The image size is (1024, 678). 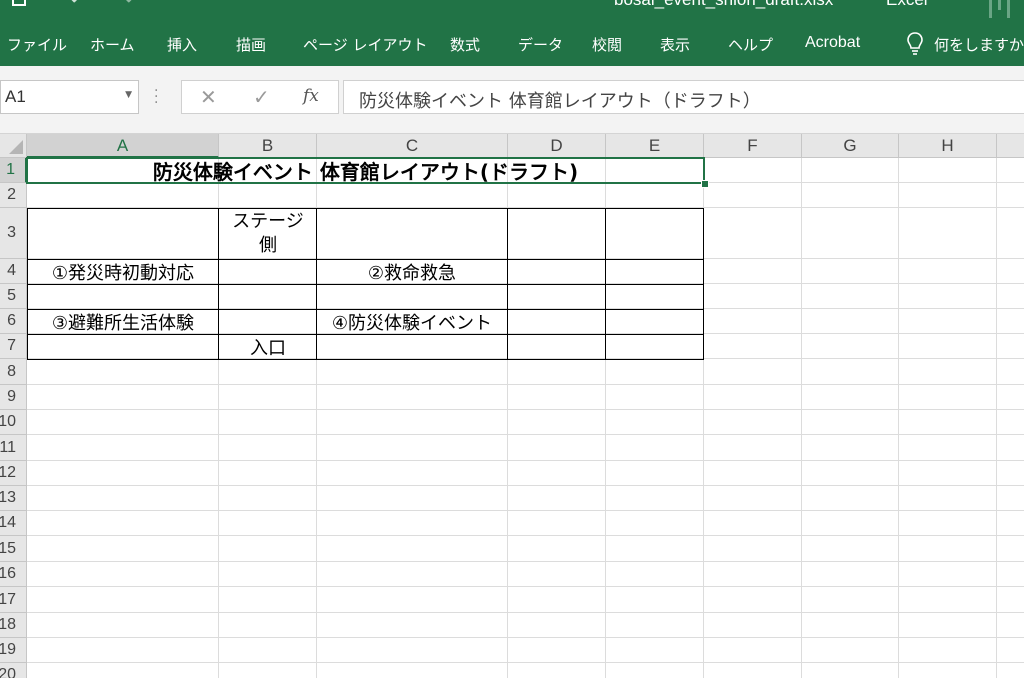 What do you see at coordinates (512, 11) in the screenshot?
I see `title-bar: ↶ ↷ bosai_event_shiori_draft.xlsx Excel` at bounding box center [512, 11].